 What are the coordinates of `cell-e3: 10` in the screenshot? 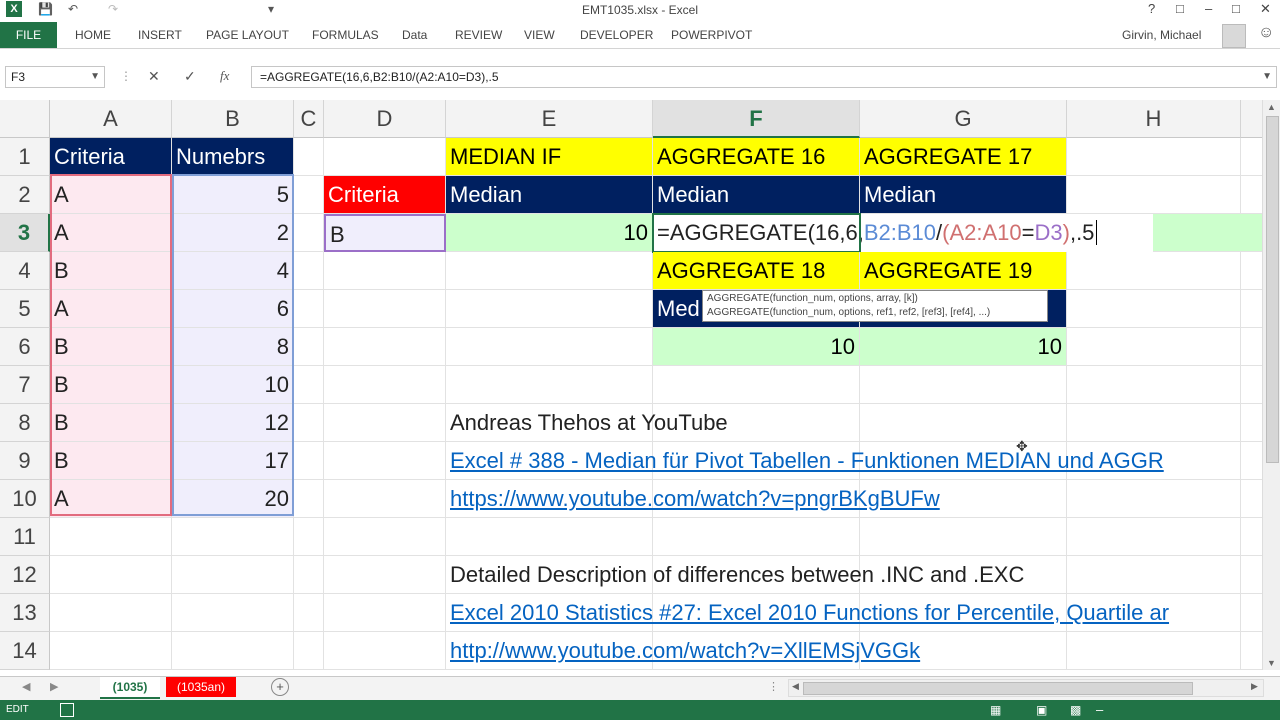 It's located at (549, 233).